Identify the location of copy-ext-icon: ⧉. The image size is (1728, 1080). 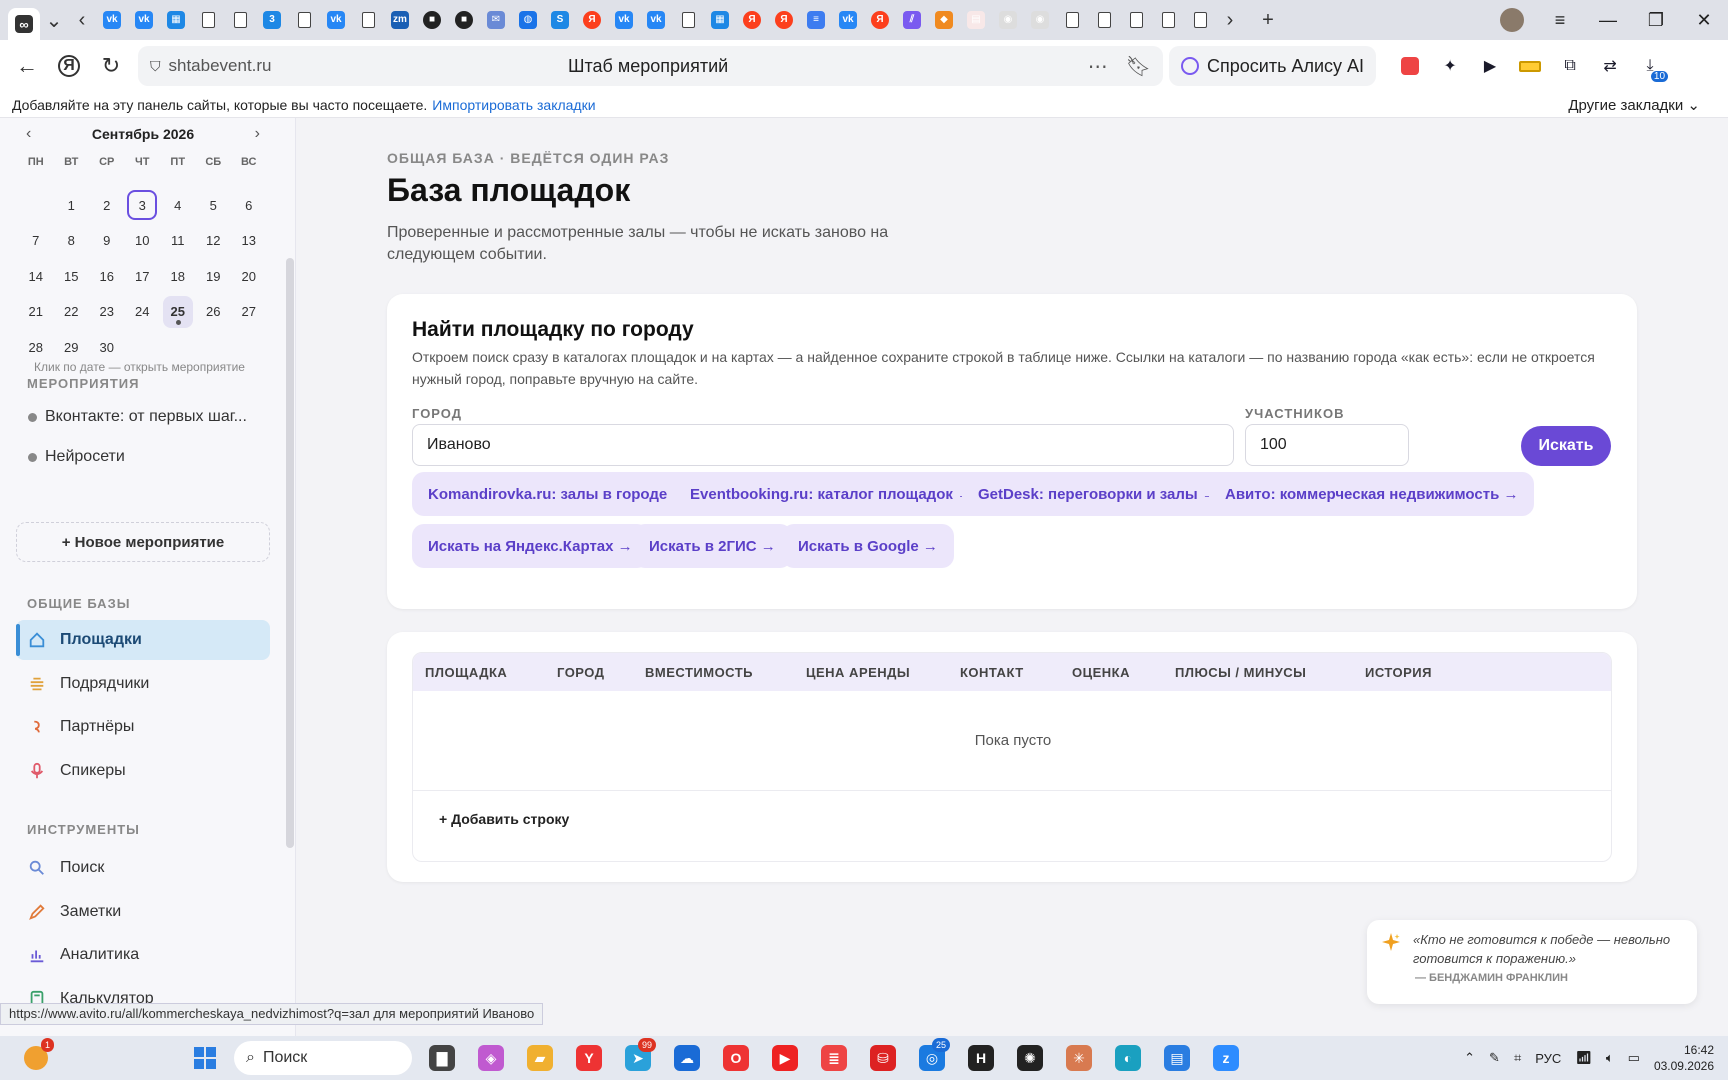
(1570, 66).